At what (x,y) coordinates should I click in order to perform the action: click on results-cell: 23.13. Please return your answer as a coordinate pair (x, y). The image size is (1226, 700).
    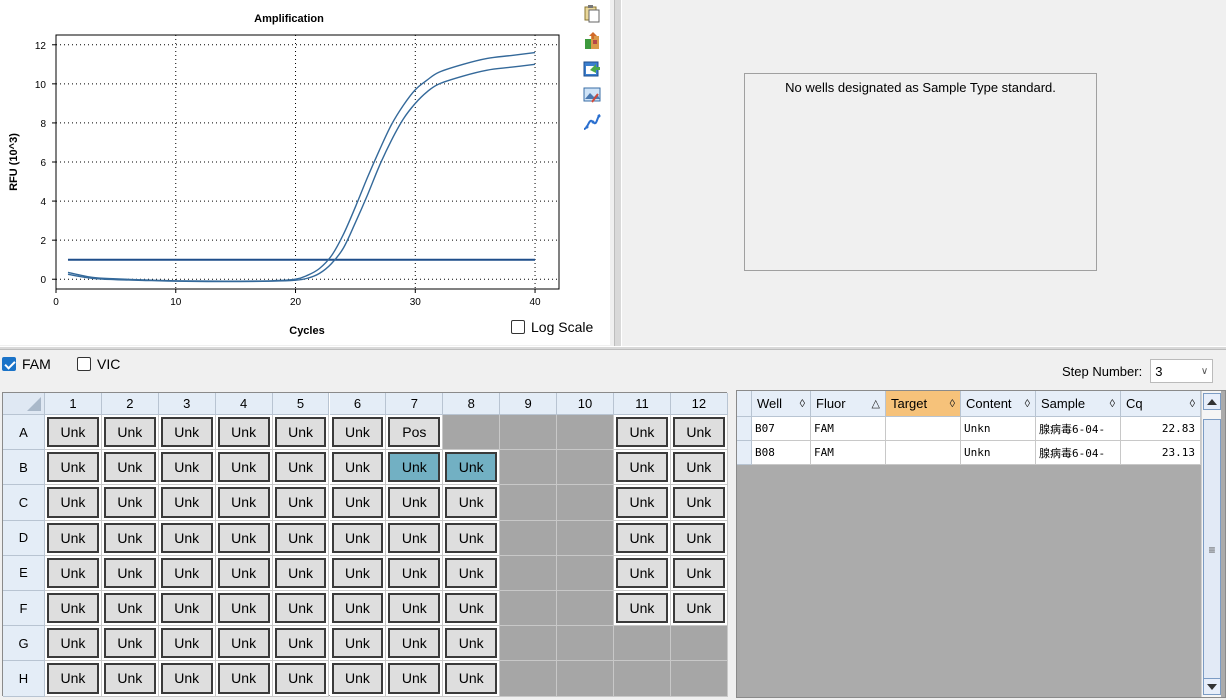
    Looking at the image, I should click on (1161, 453).